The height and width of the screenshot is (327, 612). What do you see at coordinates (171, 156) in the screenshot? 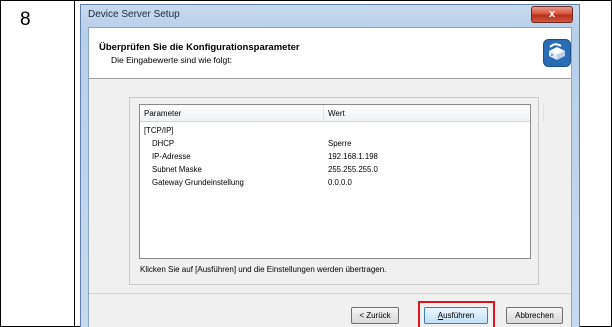
I see `param-cell: IP-Adresse` at bounding box center [171, 156].